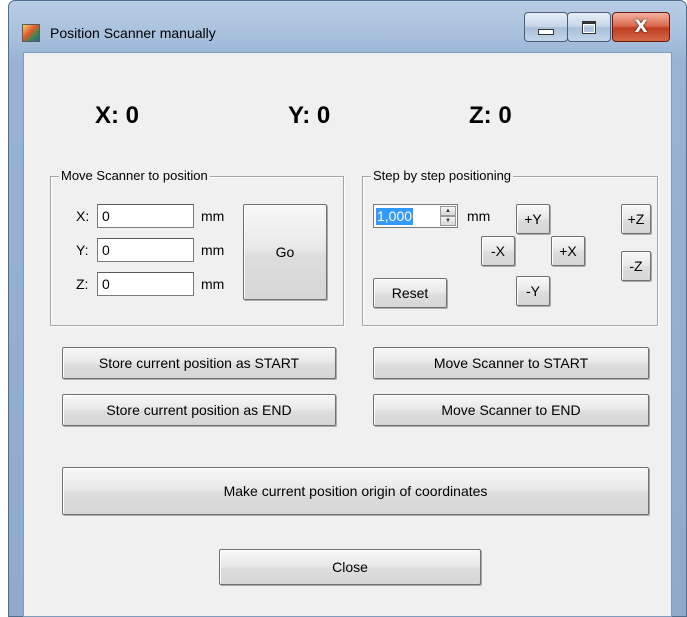  I want to click on maximize-icon, so click(589, 27).